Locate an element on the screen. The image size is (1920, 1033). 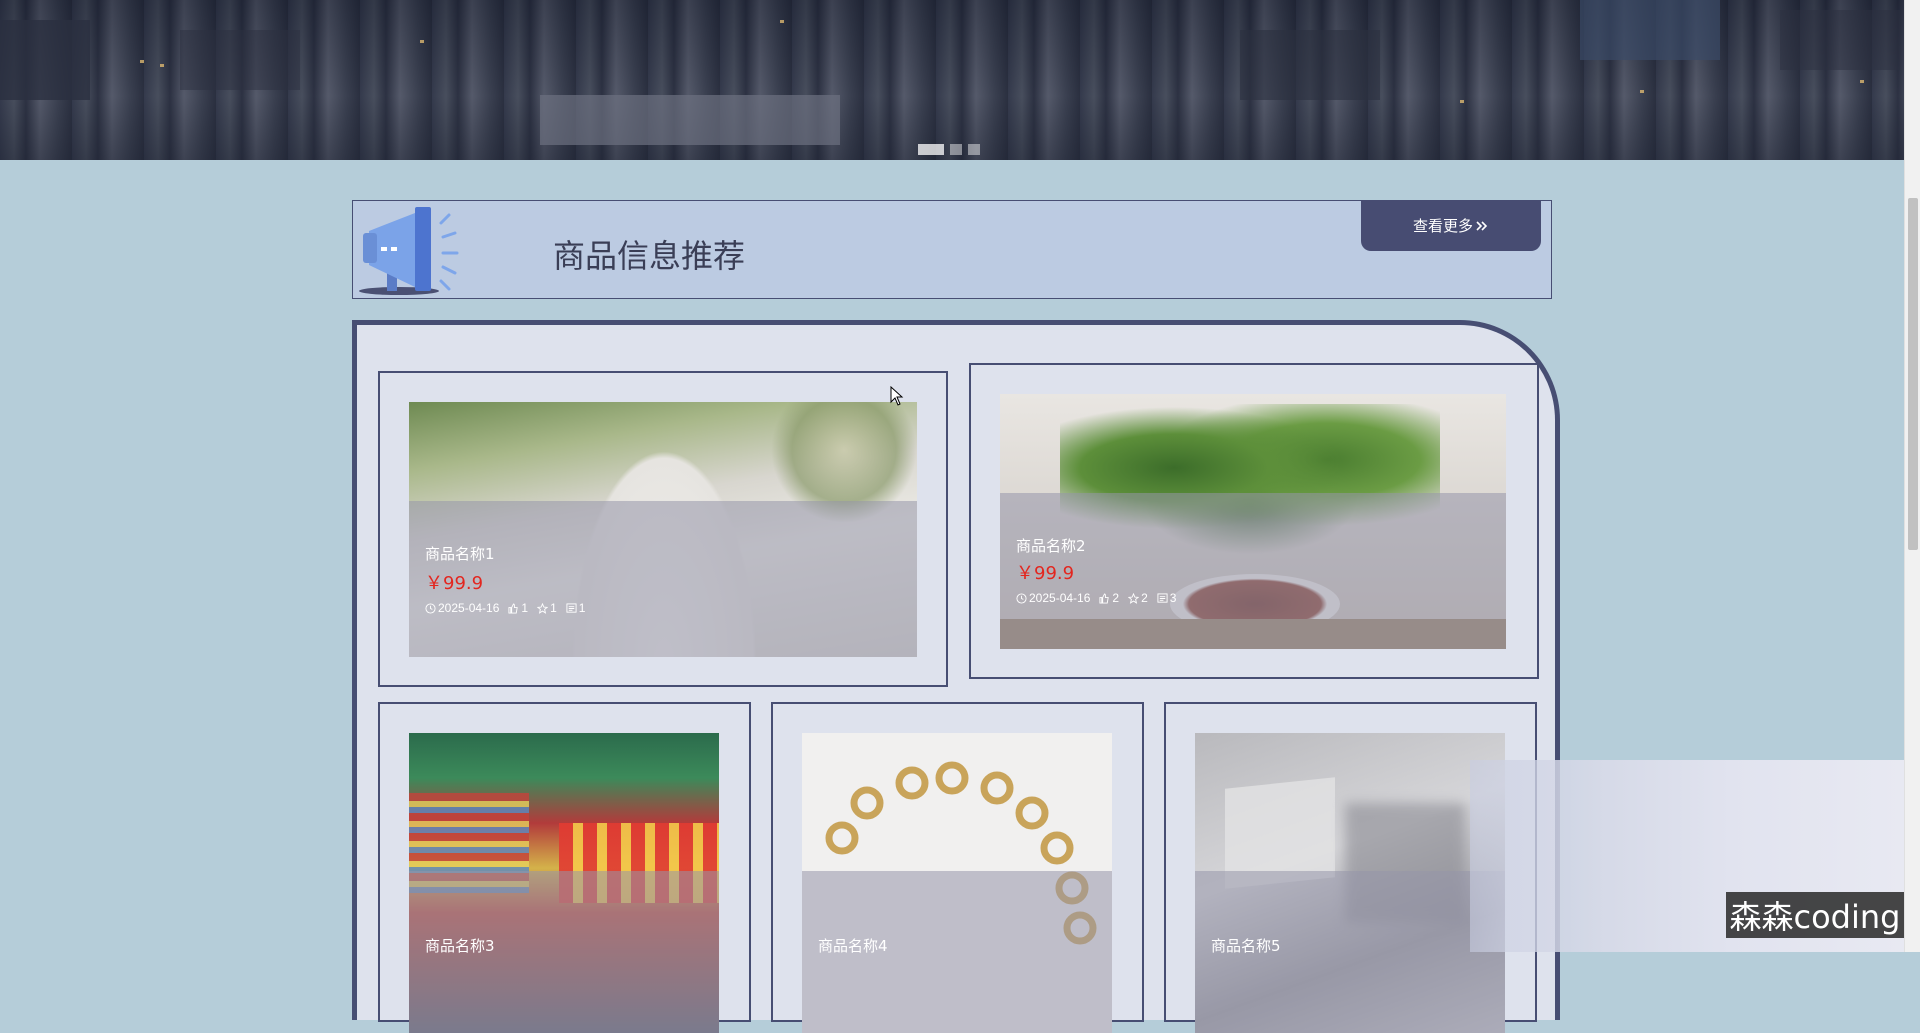
view-more-label: 查看更多 is located at coordinates (1442, 226).